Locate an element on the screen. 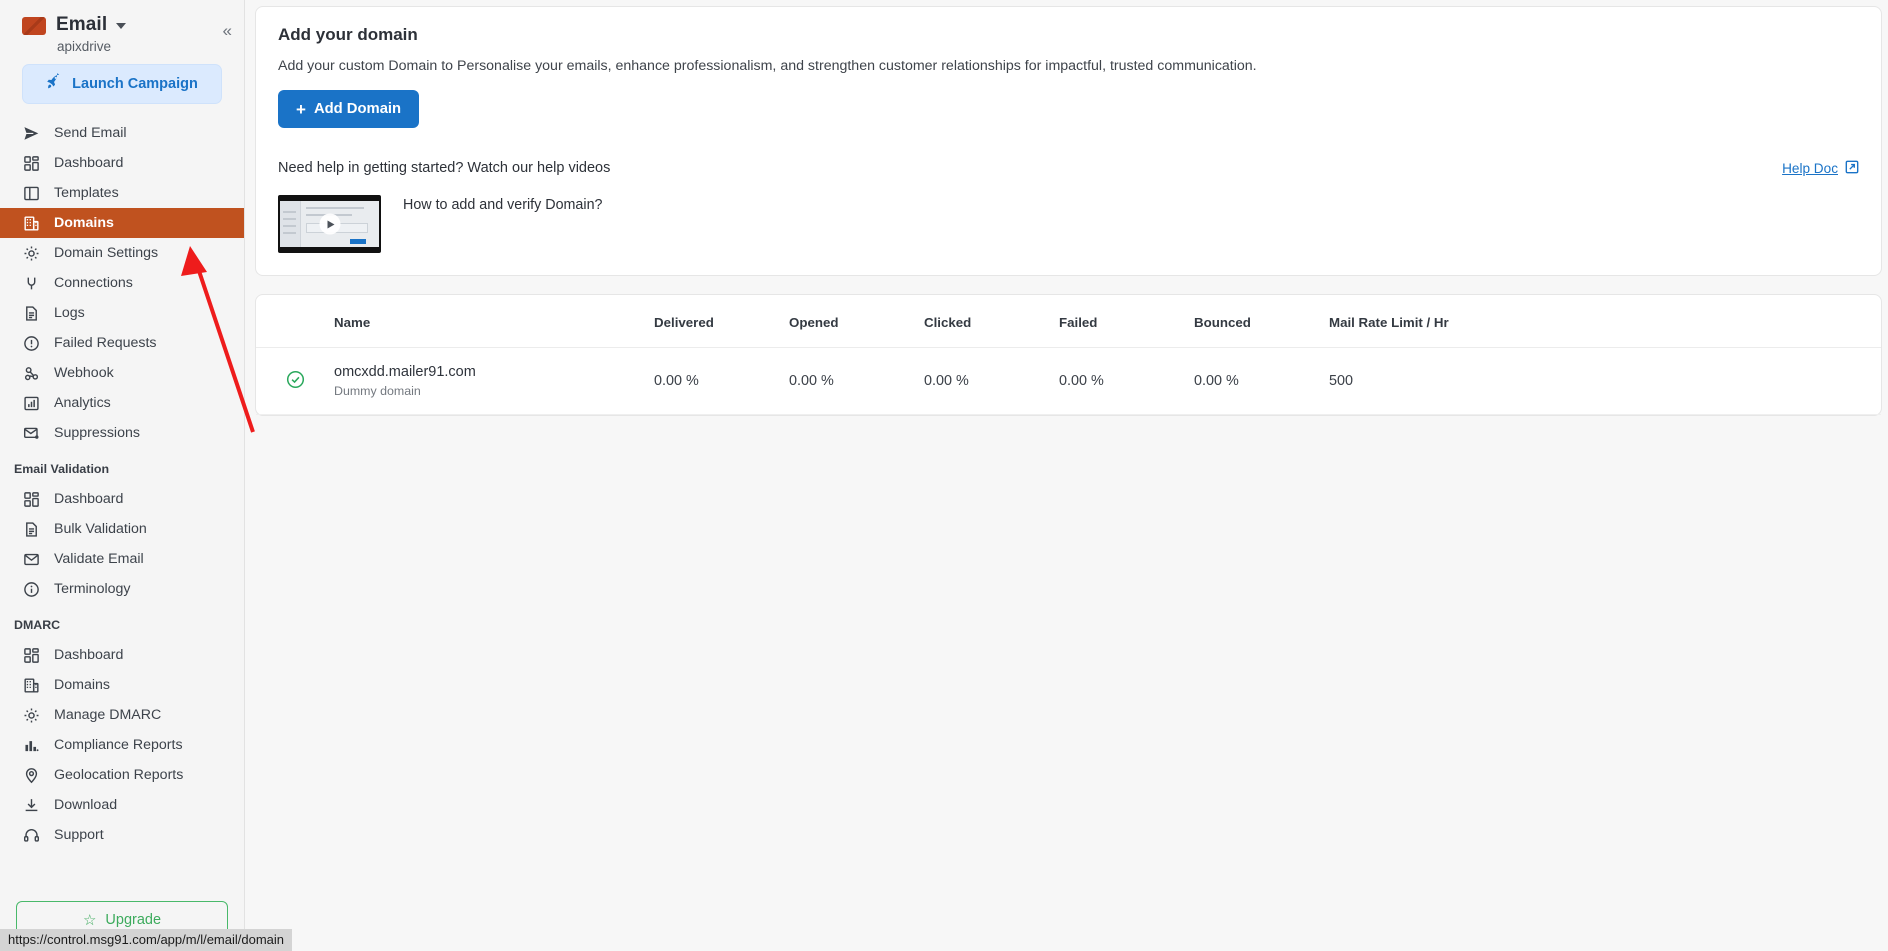 Image resolution: width=1888 pixels, height=951 pixels. verified-check-icon is located at coordinates (295, 381).